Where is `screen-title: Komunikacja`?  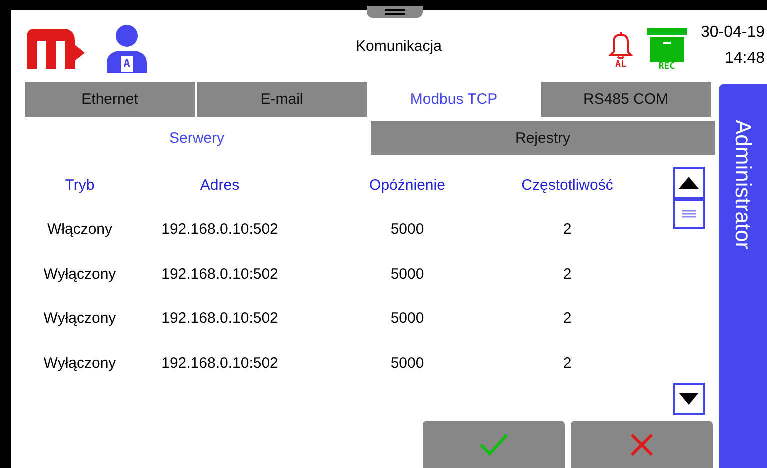
screen-title: Komunikacja is located at coordinates (399, 46).